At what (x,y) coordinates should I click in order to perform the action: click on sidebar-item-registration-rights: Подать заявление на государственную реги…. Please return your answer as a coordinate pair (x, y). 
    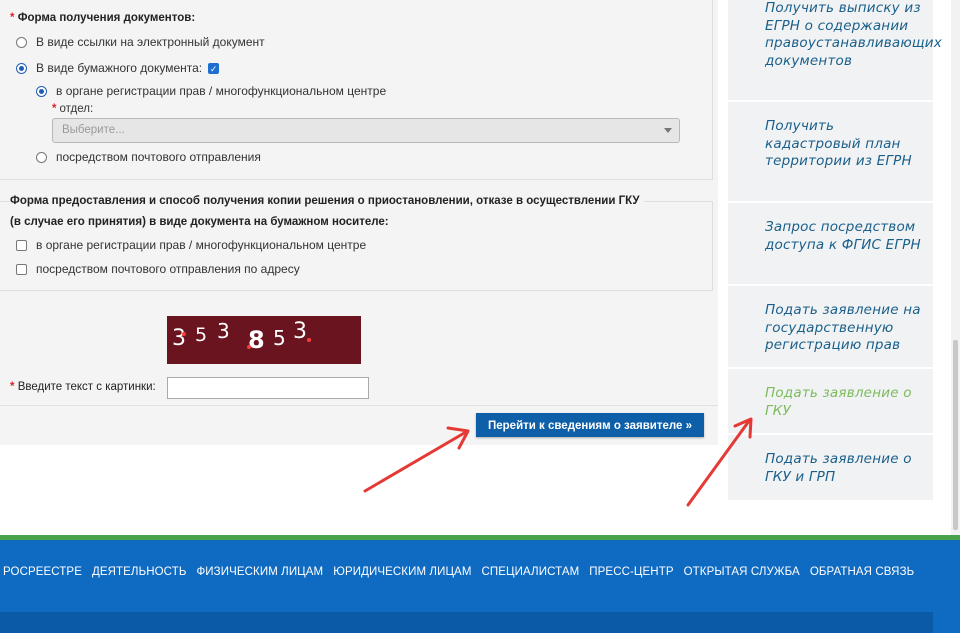
    Looking at the image, I should click on (849, 328).